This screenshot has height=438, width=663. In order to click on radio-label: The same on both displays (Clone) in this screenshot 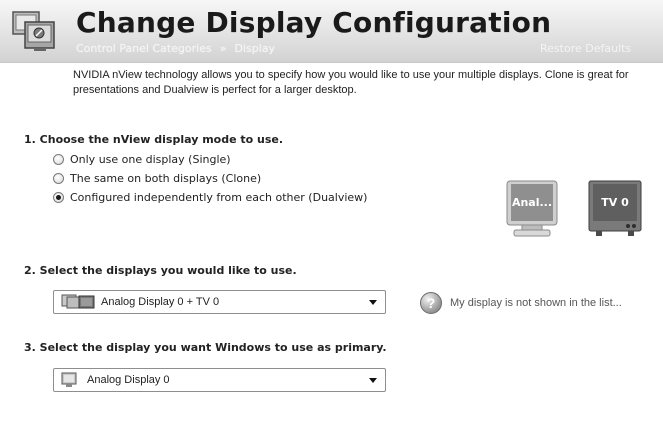, I will do `click(166, 178)`.